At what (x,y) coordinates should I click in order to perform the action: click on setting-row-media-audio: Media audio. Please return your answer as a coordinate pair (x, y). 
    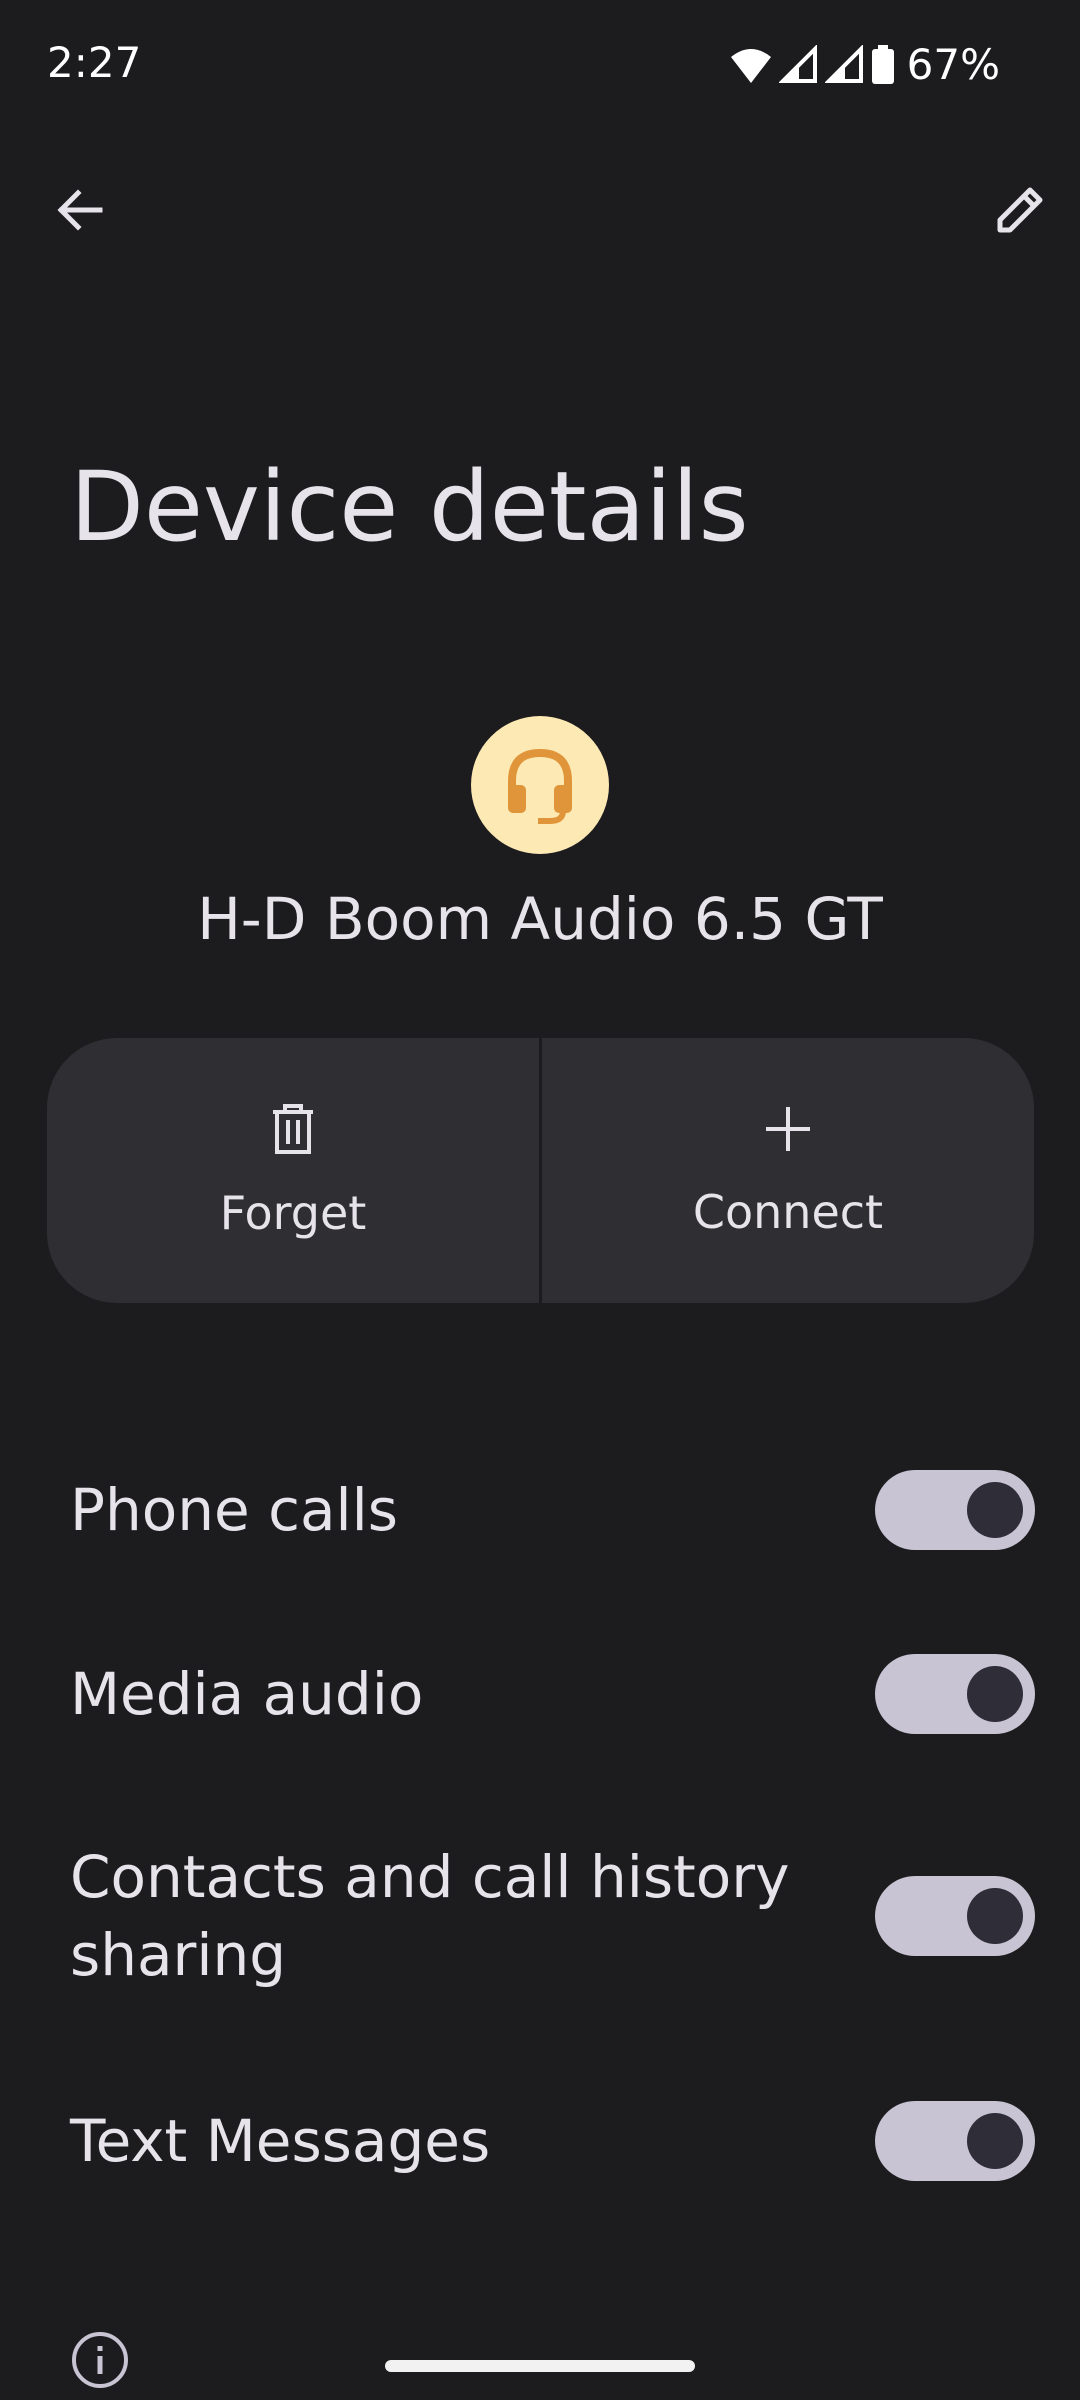
    Looking at the image, I should click on (552, 1694).